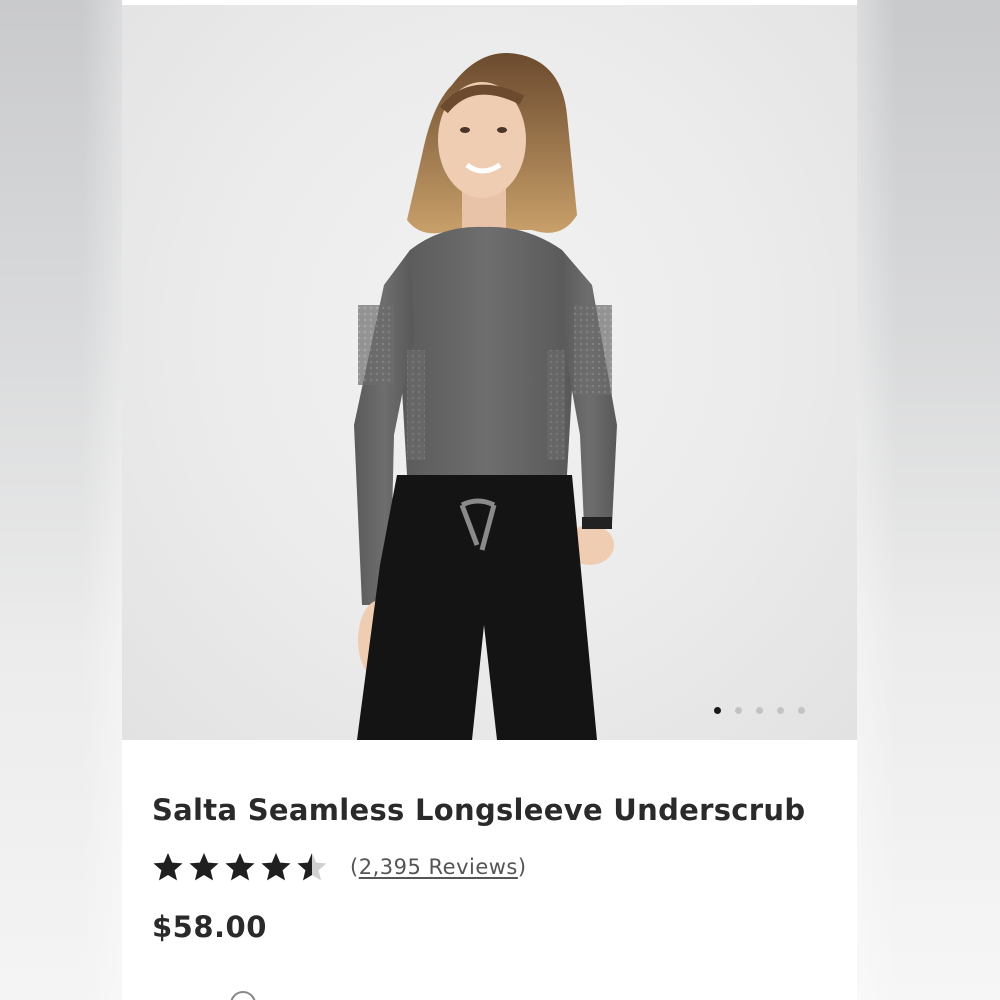  I want to click on blurred-background-left, so click(61, 500).